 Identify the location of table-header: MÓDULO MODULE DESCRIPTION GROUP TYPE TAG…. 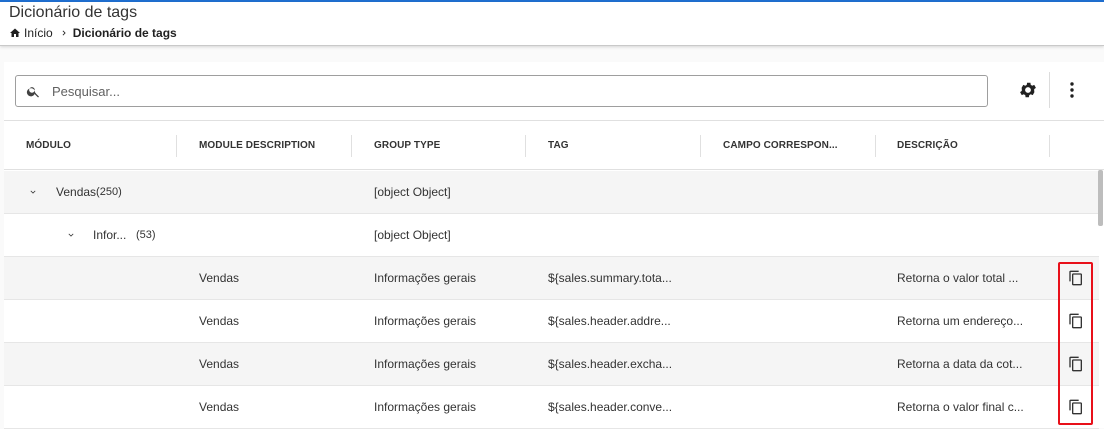
(554, 145).